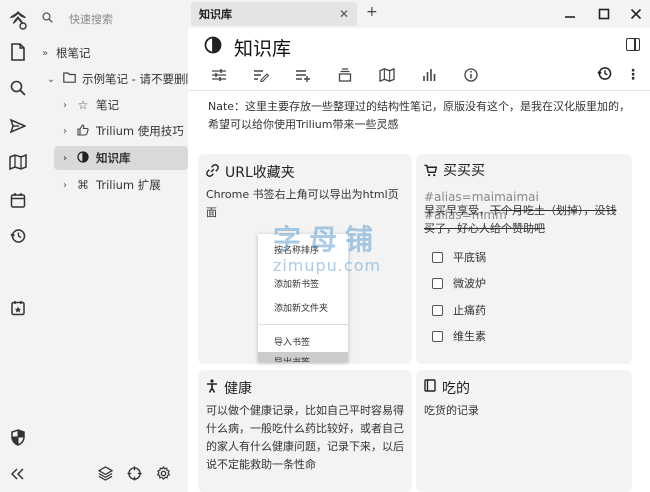  Describe the element at coordinates (69, 79) in the screenshot. I see `folder-icon` at that location.